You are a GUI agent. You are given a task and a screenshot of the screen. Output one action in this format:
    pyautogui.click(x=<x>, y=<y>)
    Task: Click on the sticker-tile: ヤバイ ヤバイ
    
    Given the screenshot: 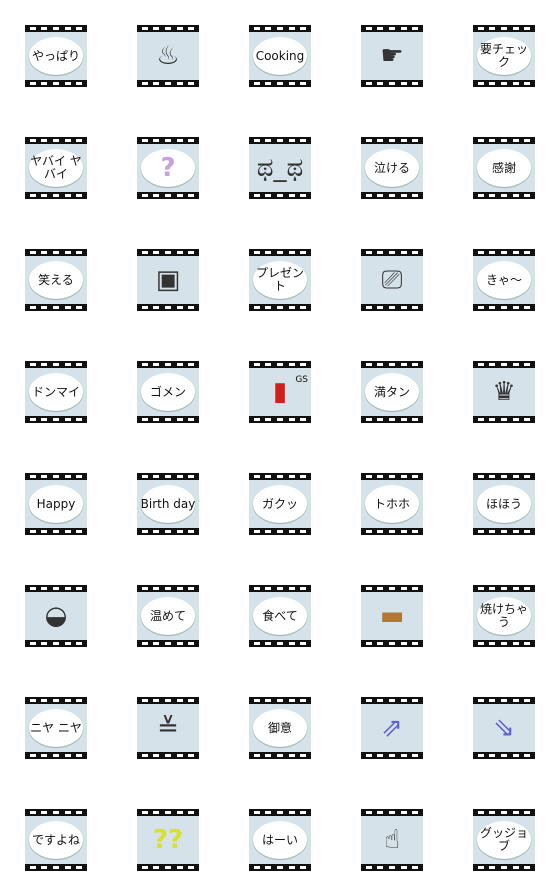 What is the action you would take?
    pyautogui.click(x=56, y=168)
    